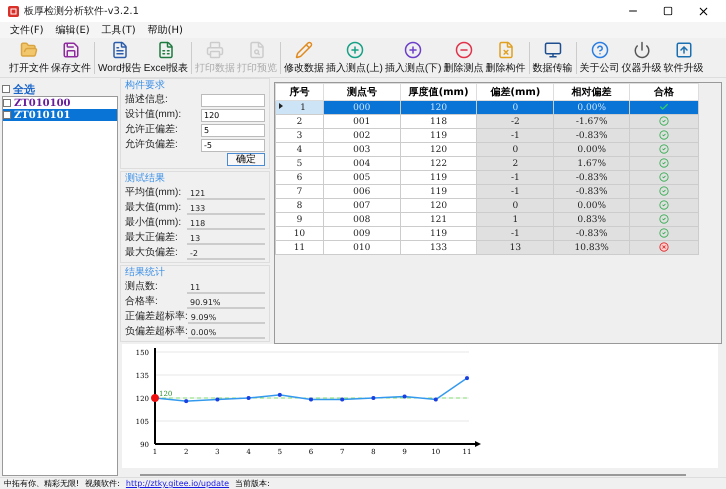  Describe the element at coordinates (226, 238) in the screenshot. I see `result-value: 13` at that location.